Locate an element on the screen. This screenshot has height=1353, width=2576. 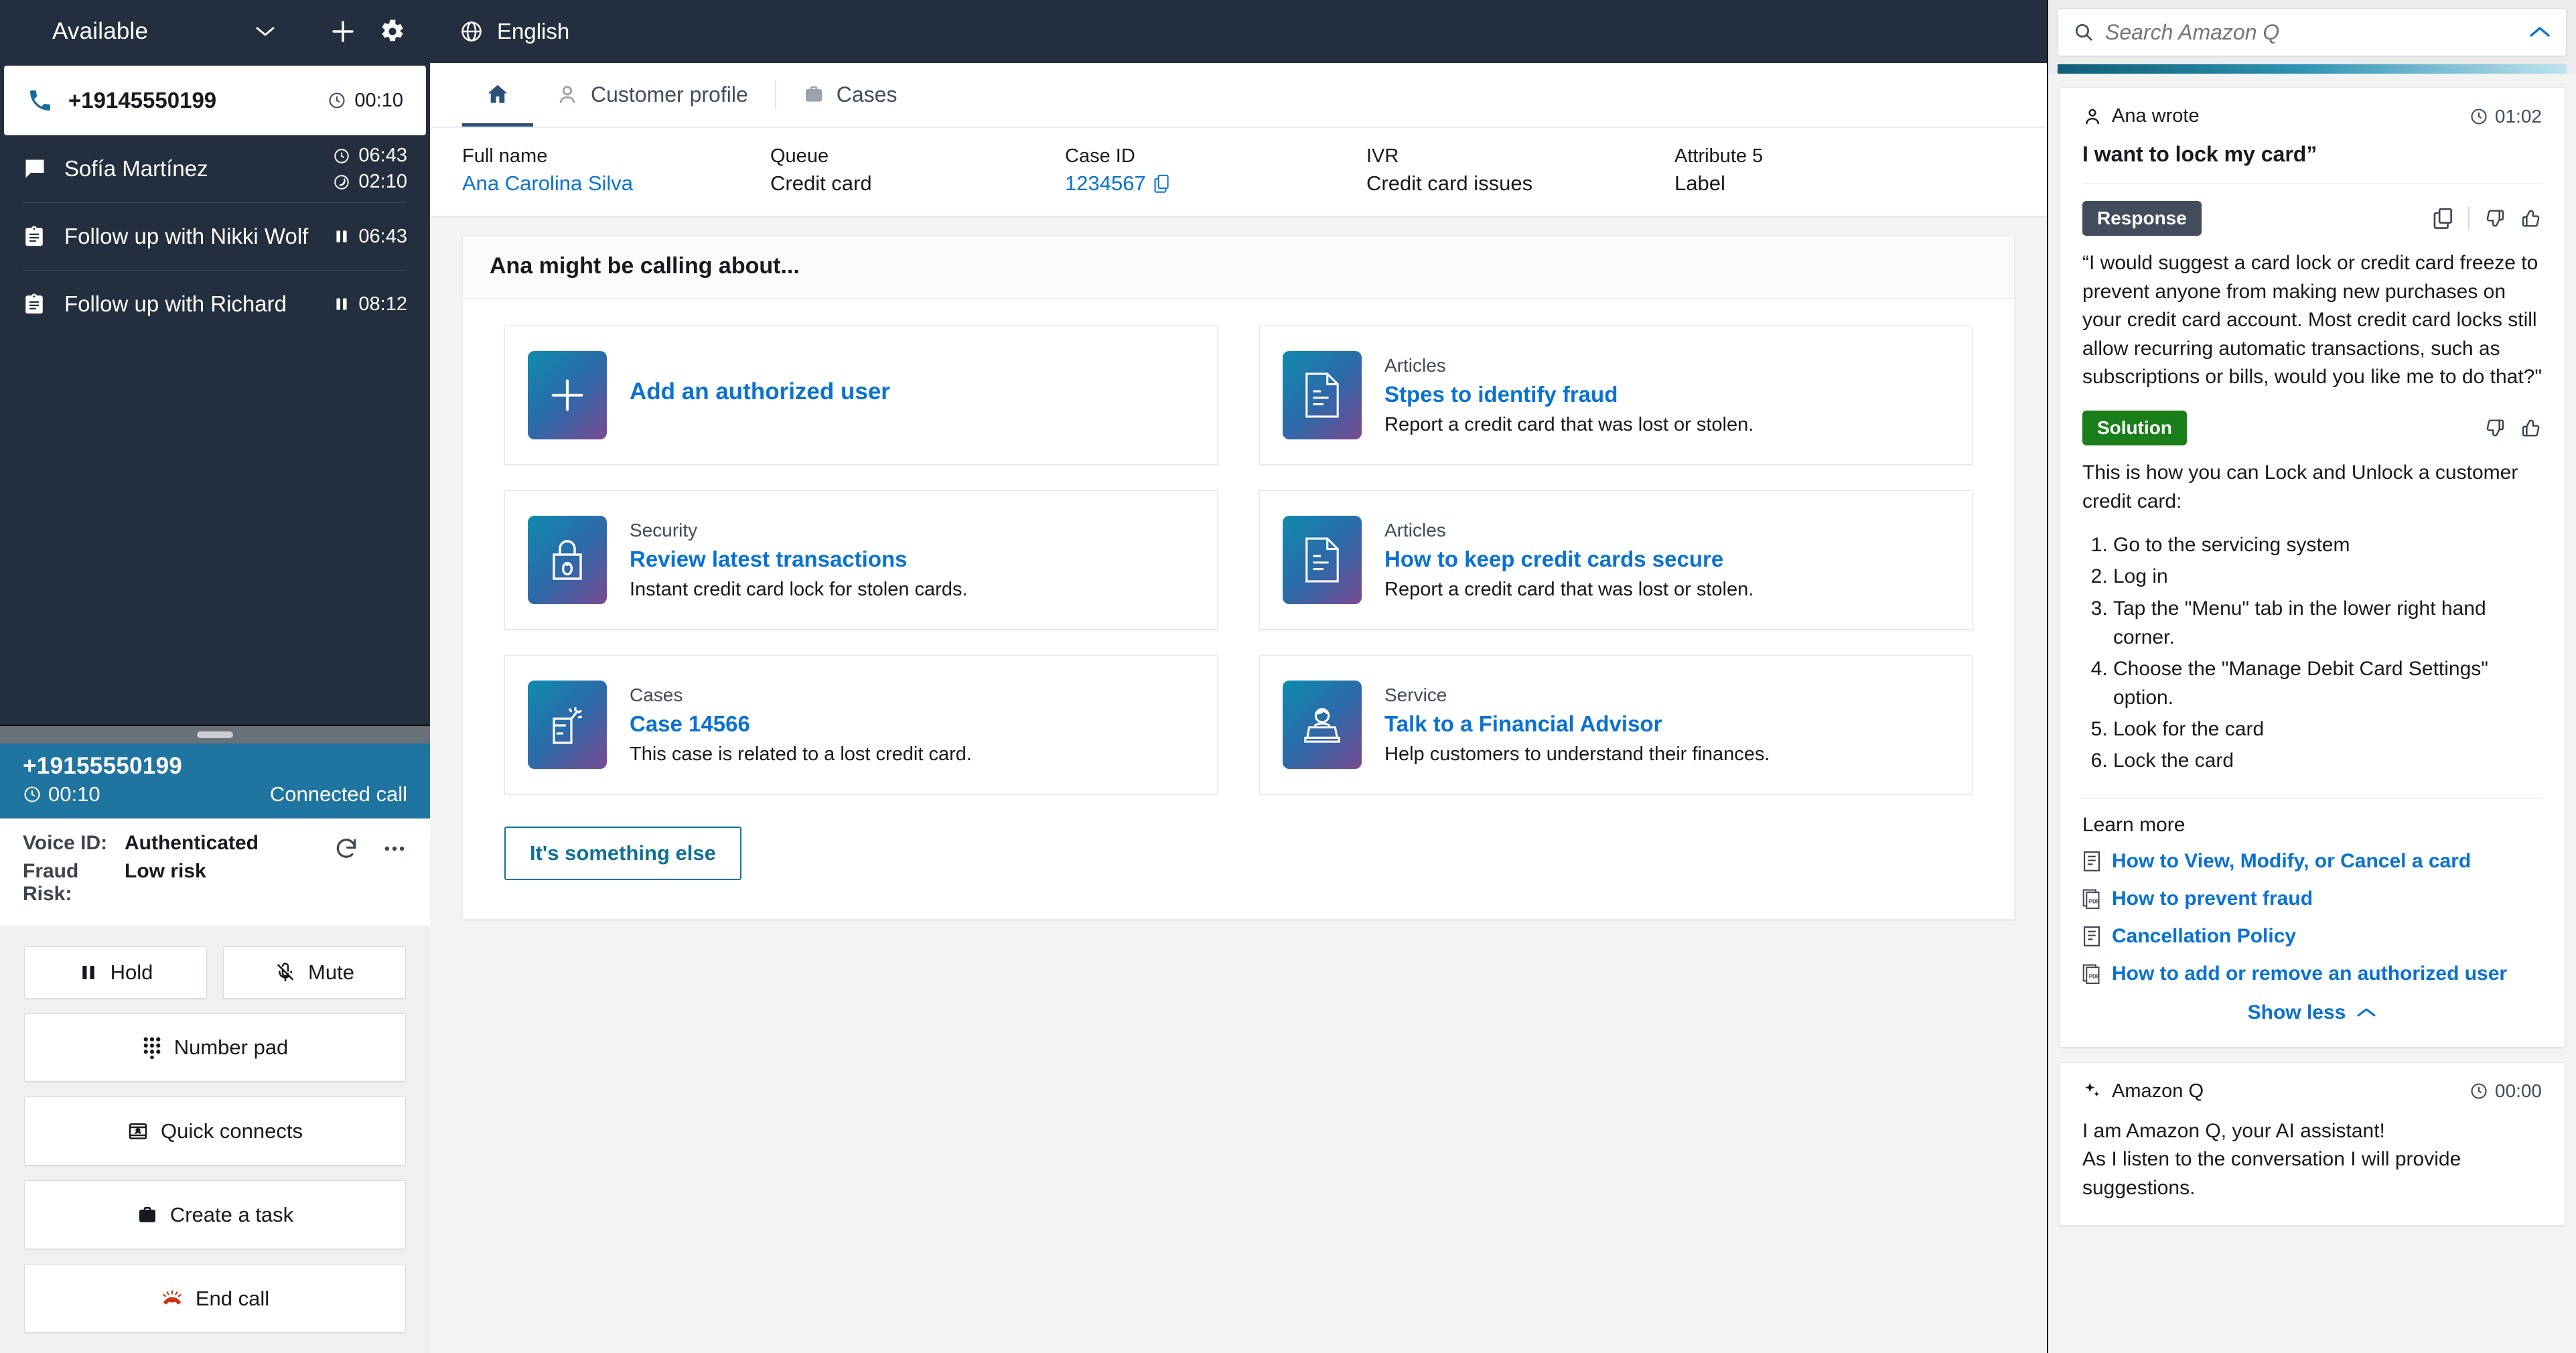
task-icon is located at coordinates (41, 236).